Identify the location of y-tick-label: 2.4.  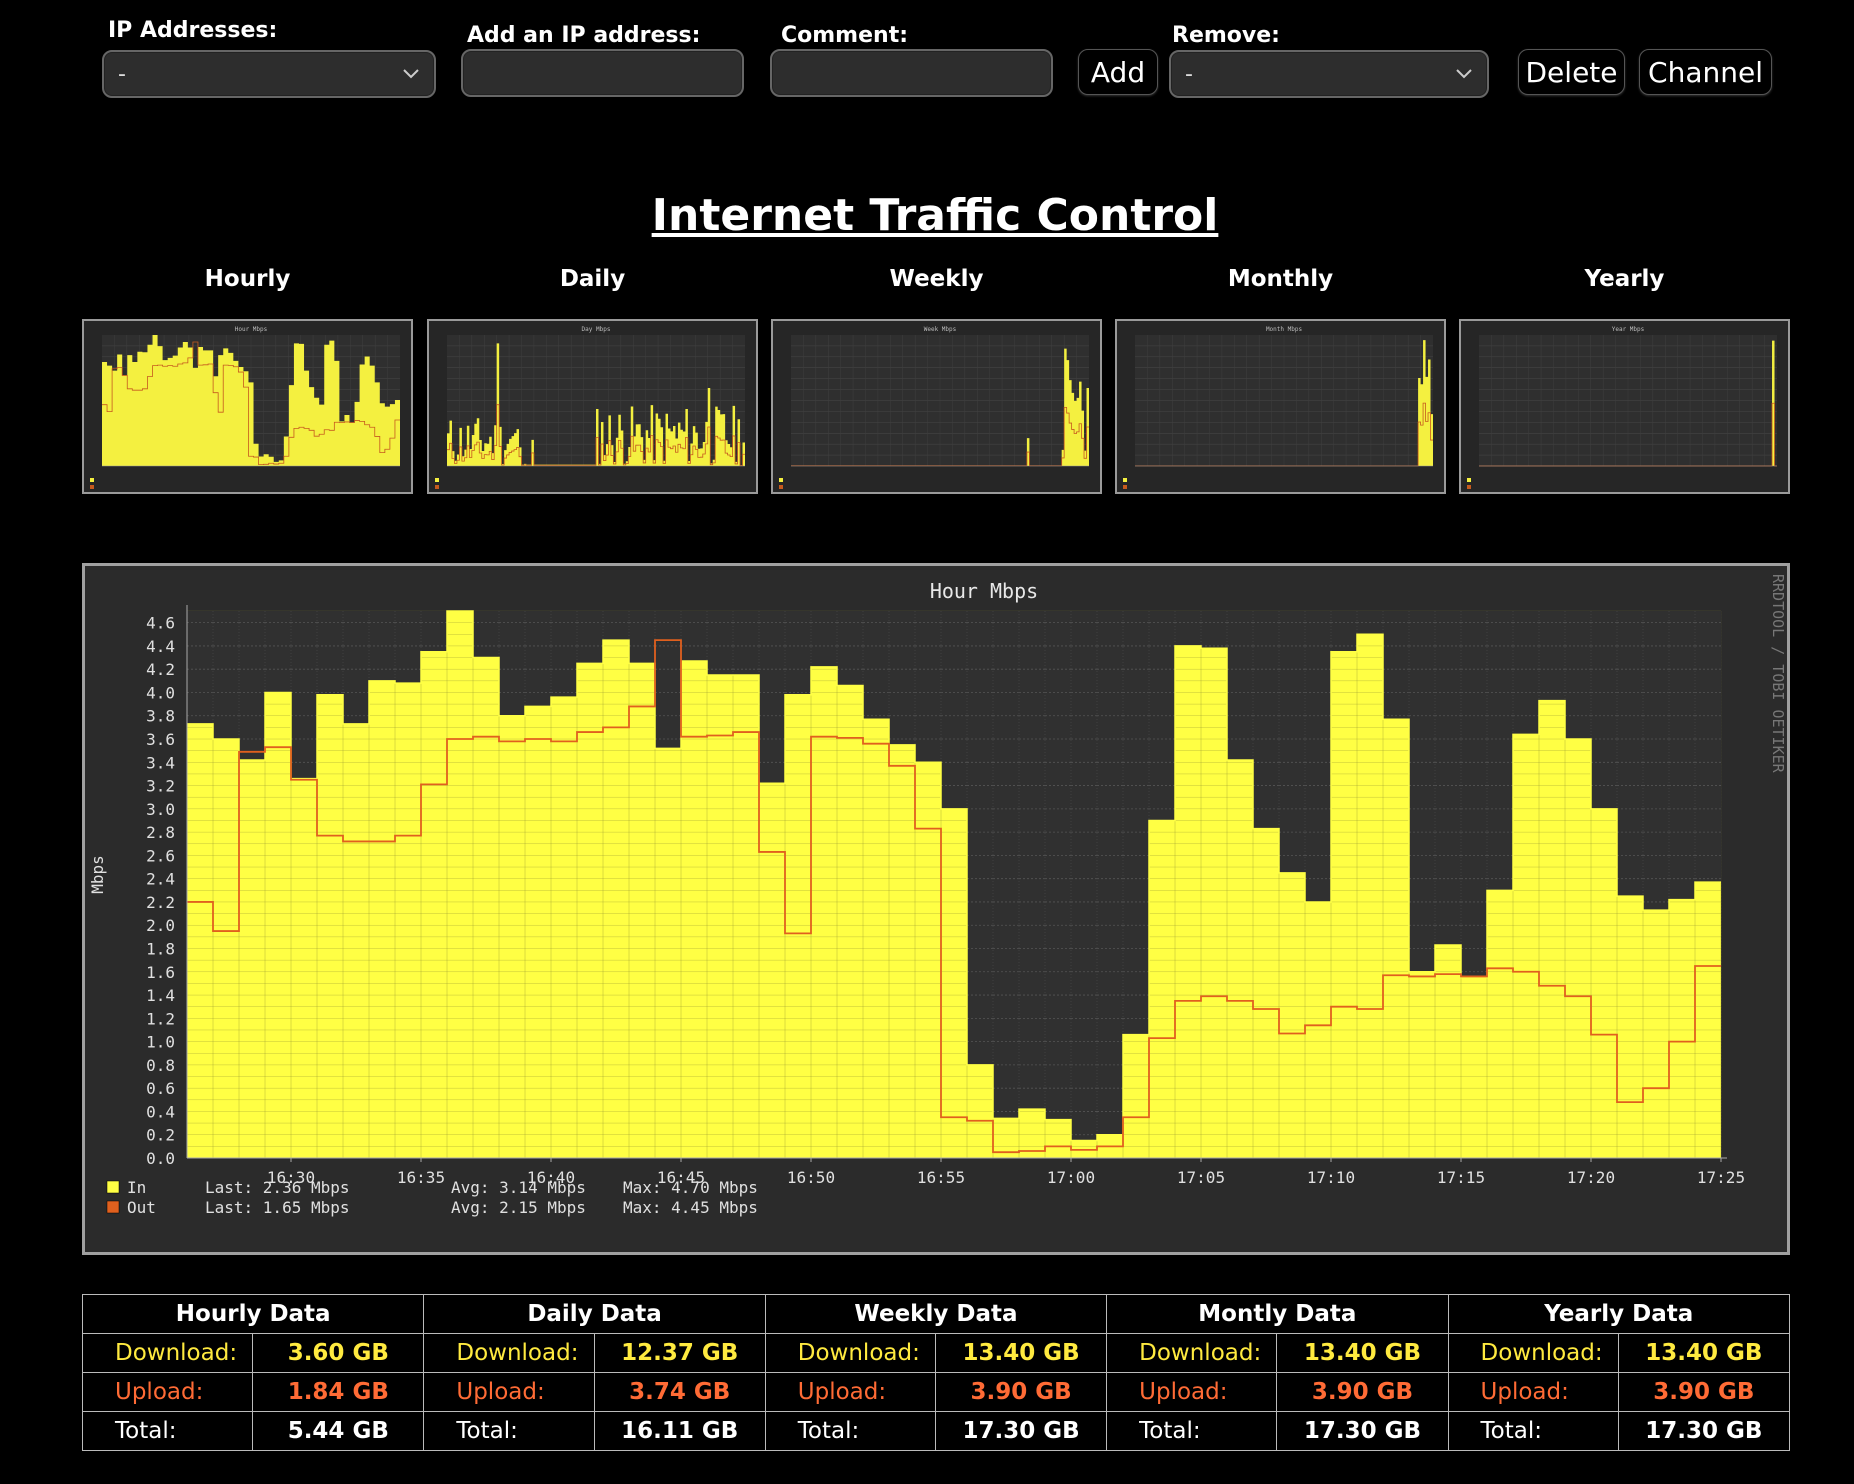
(160, 879).